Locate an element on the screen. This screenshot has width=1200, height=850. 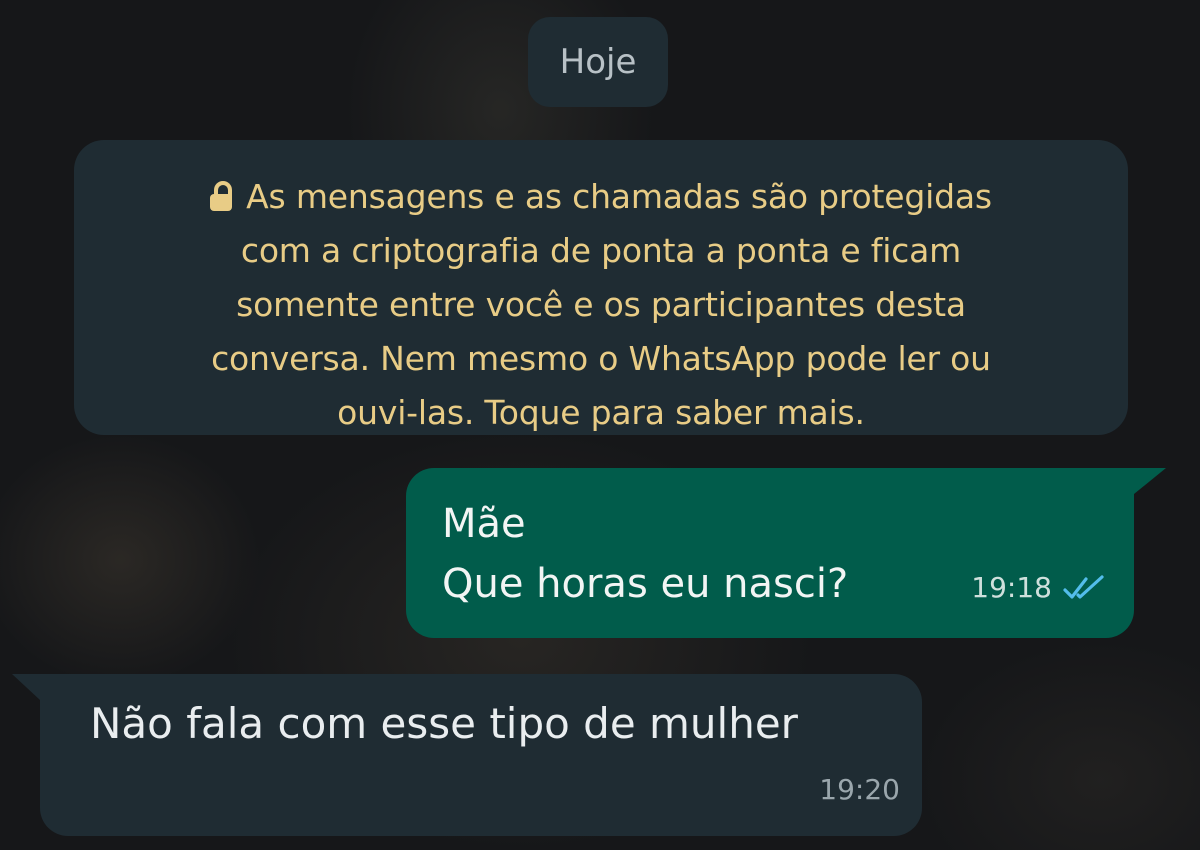
message-meta: 19:18 is located at coordinates (1038, 588).